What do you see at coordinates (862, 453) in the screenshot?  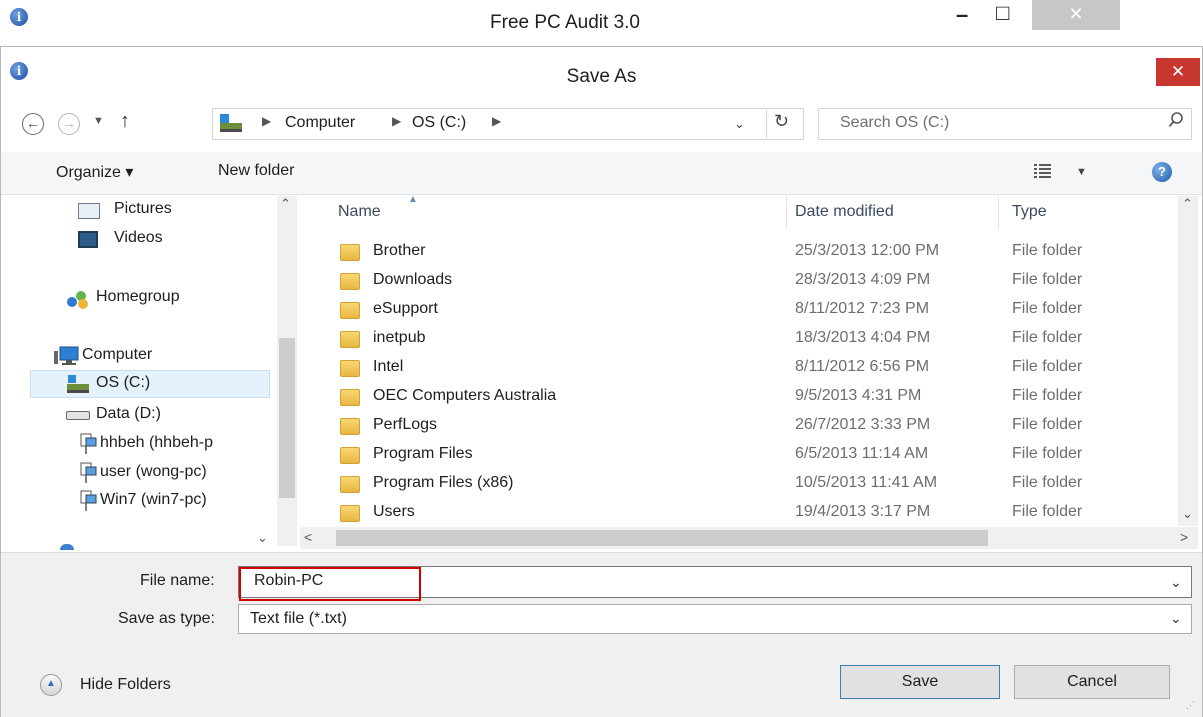 I see `file-row-date: 6/5/2013 11:14 AM` at bounding box center [862, 453].